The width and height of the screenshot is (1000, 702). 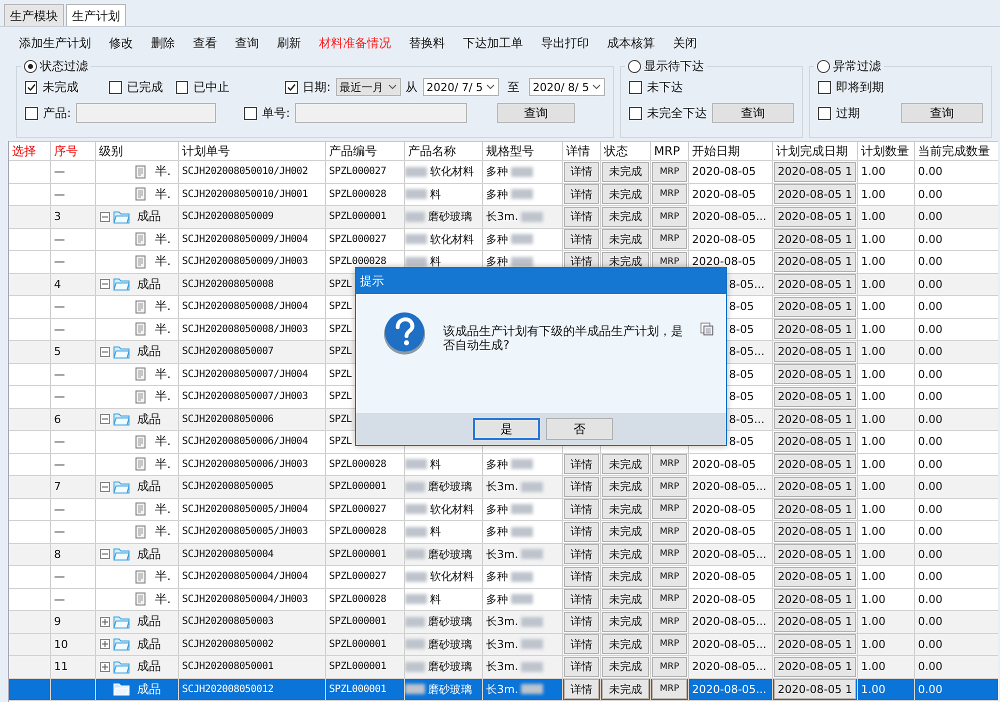 I want to click on checkbox-label: 即将到期, so click(x=860, y=87).